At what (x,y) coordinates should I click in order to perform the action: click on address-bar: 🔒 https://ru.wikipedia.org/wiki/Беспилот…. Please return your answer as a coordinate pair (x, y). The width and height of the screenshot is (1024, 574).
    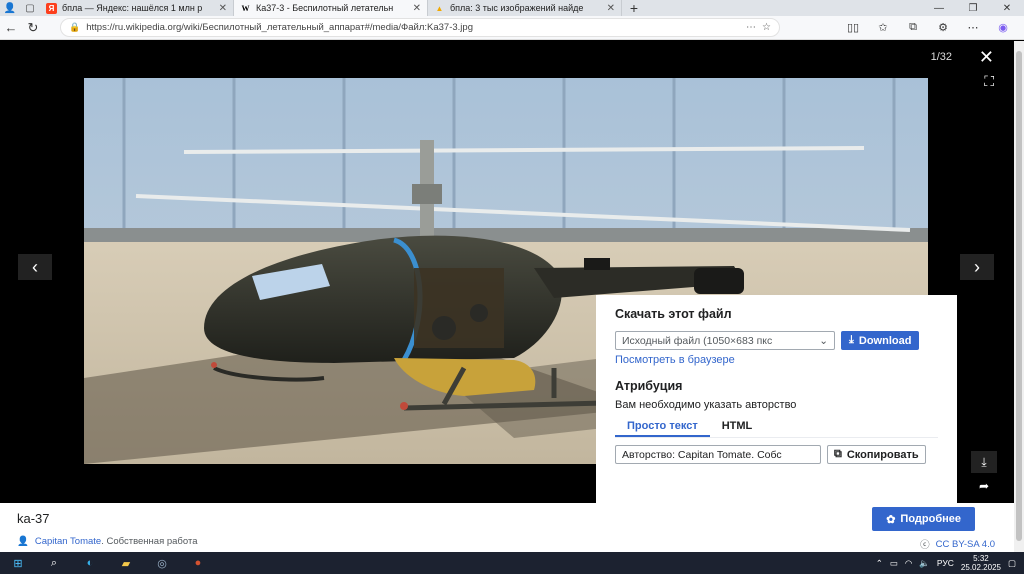
    Looking at the image, I should click on (420, 27).